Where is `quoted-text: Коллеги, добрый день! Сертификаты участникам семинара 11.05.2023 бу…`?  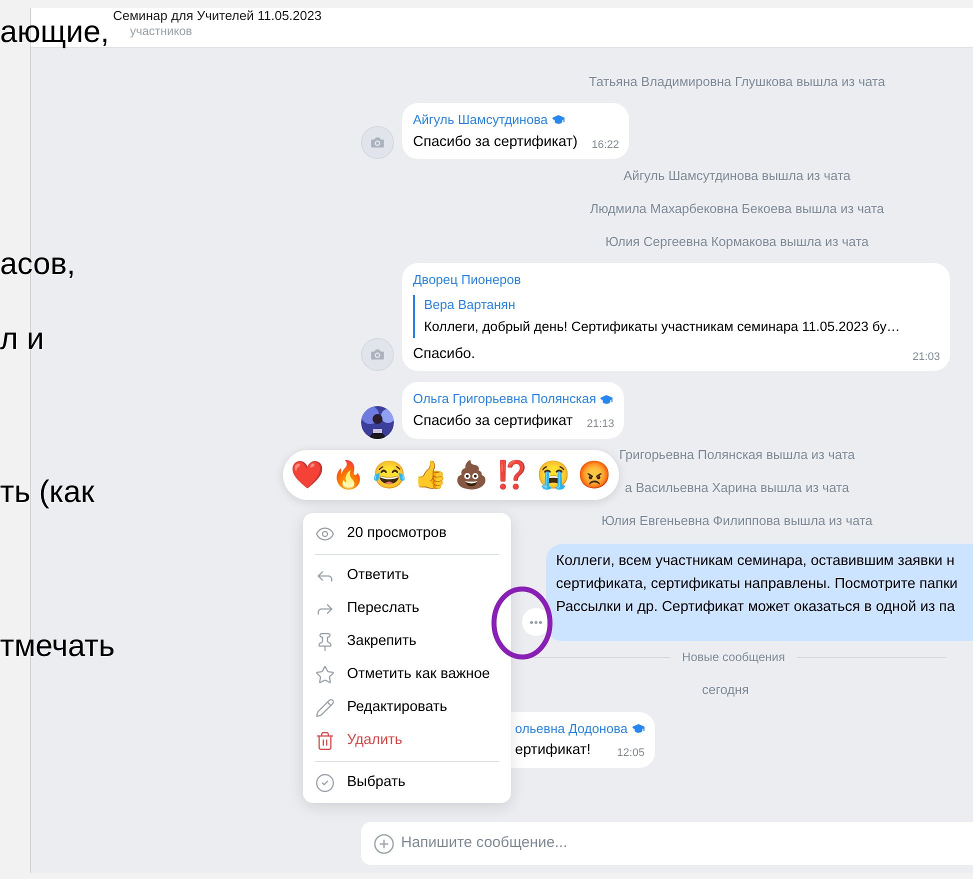 quoted-text: Коллеги, добрый день! Сертификаты участникам семинара 11.05.2023 бу… is located at coordinates (662, 327).